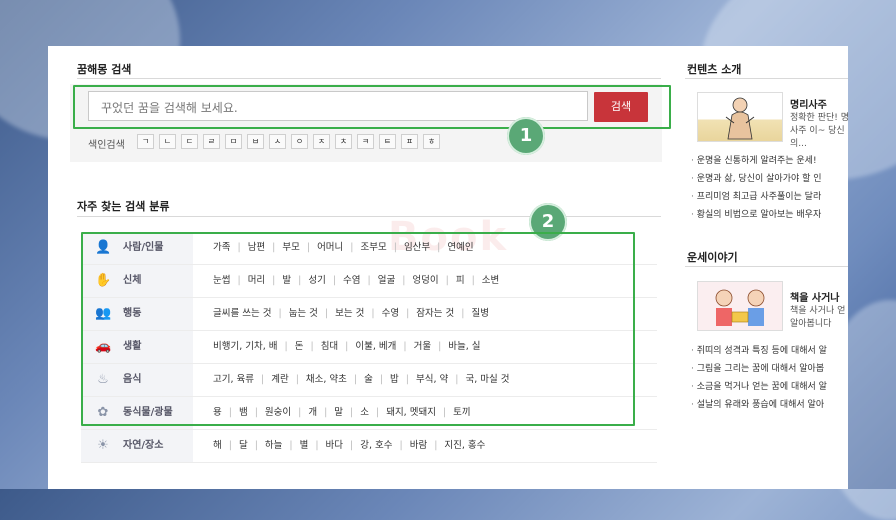  I want to click on kids-reading-image, so click(740, 306).